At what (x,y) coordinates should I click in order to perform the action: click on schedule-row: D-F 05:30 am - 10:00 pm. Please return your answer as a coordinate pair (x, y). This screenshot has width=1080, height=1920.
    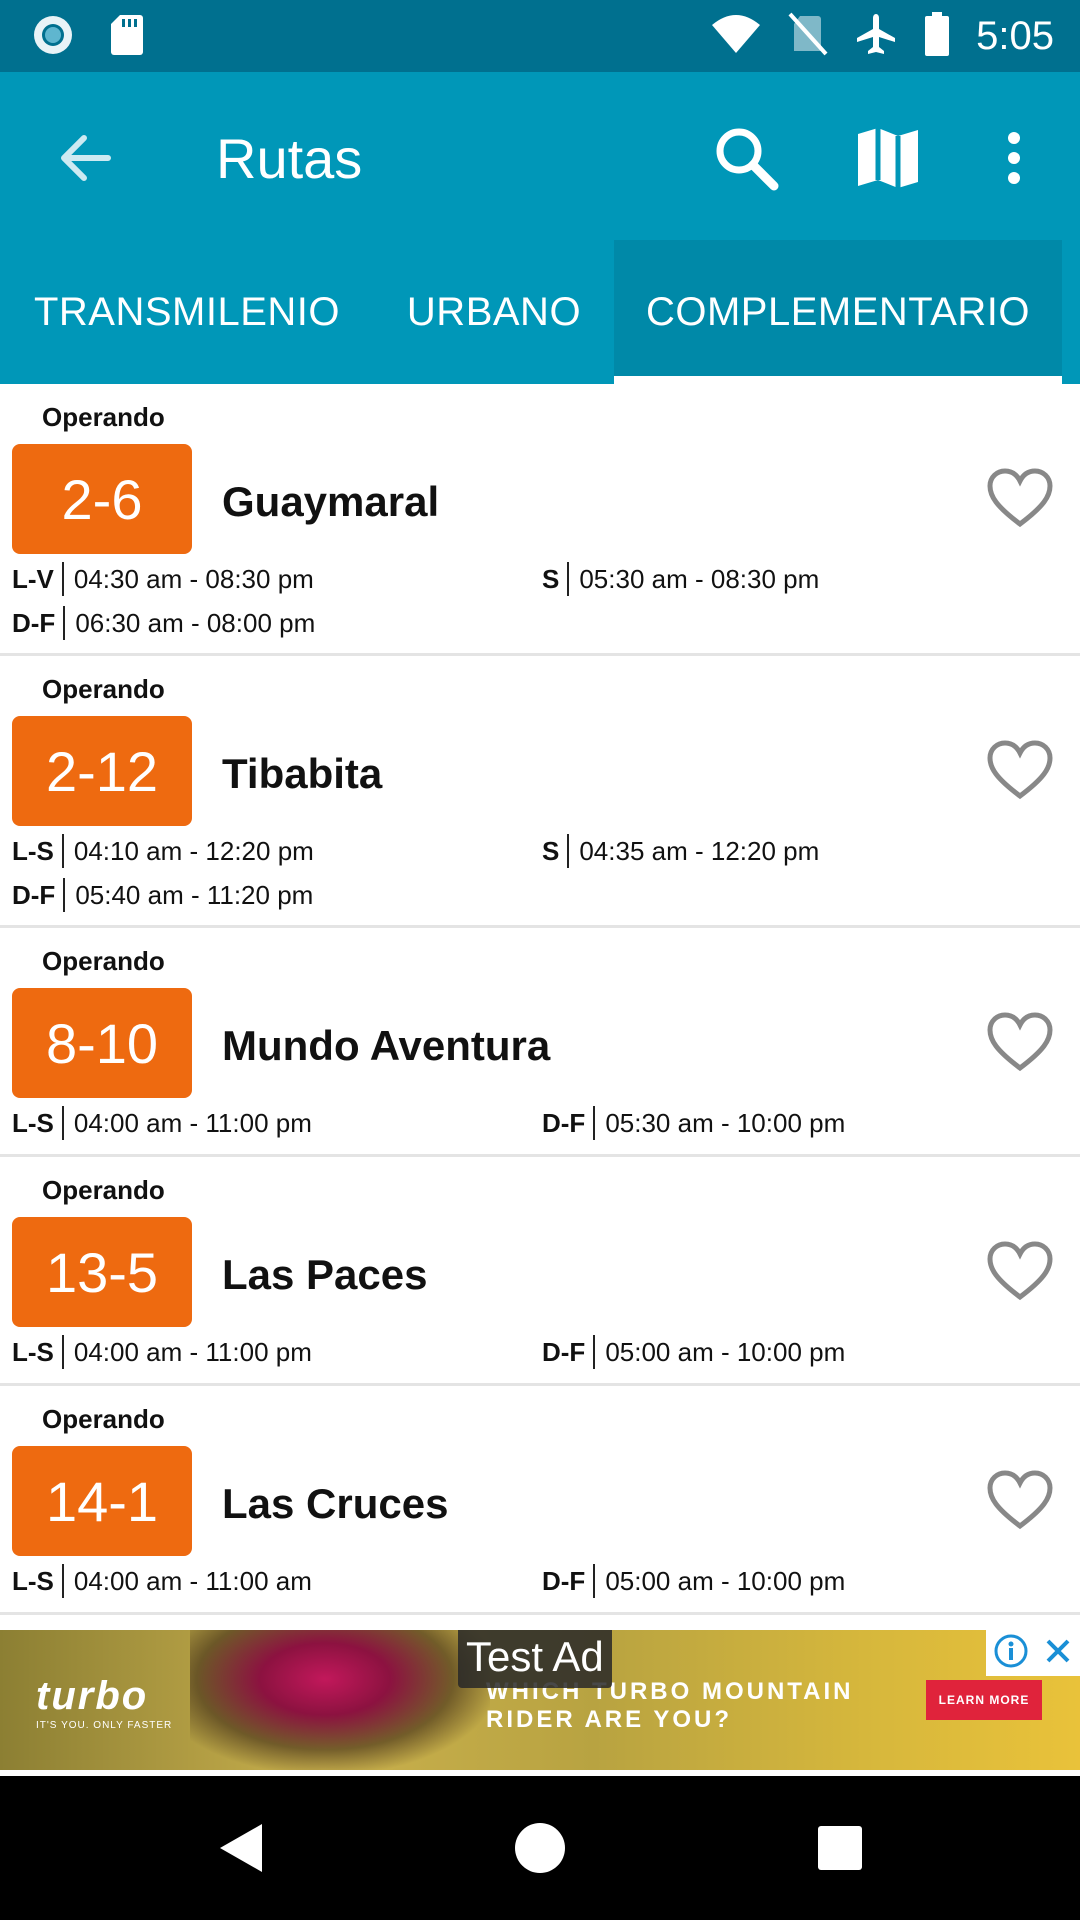
    Looking at the image, I should click on (693, 1123).